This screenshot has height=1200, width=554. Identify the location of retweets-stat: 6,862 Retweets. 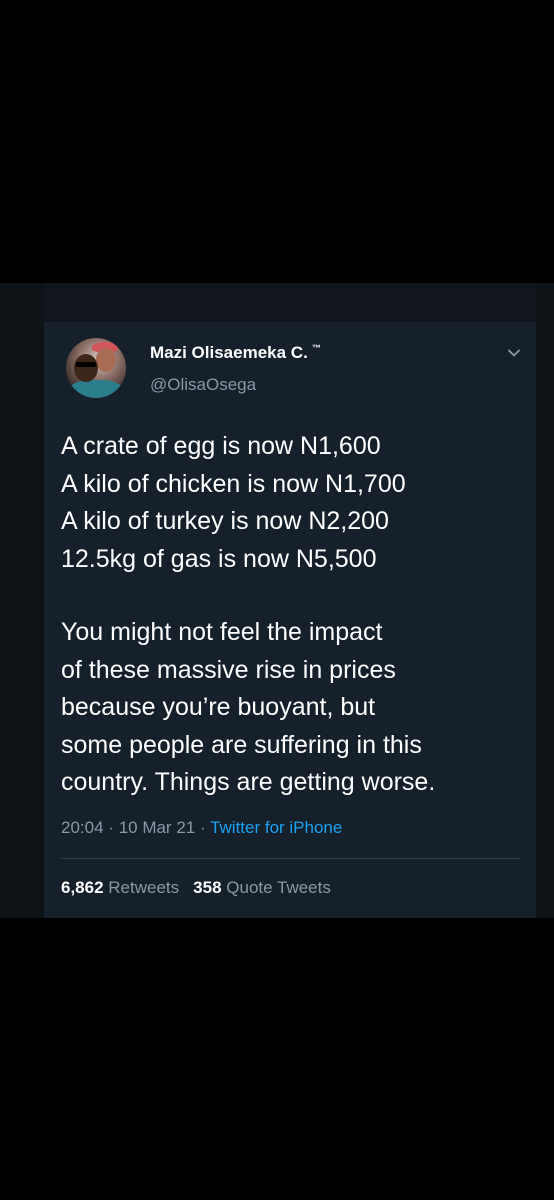
(120, 887).